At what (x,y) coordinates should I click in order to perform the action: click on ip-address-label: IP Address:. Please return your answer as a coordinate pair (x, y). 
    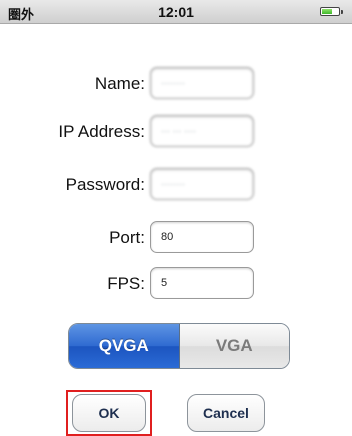
    Looking at the image, I should click on (101, 131).